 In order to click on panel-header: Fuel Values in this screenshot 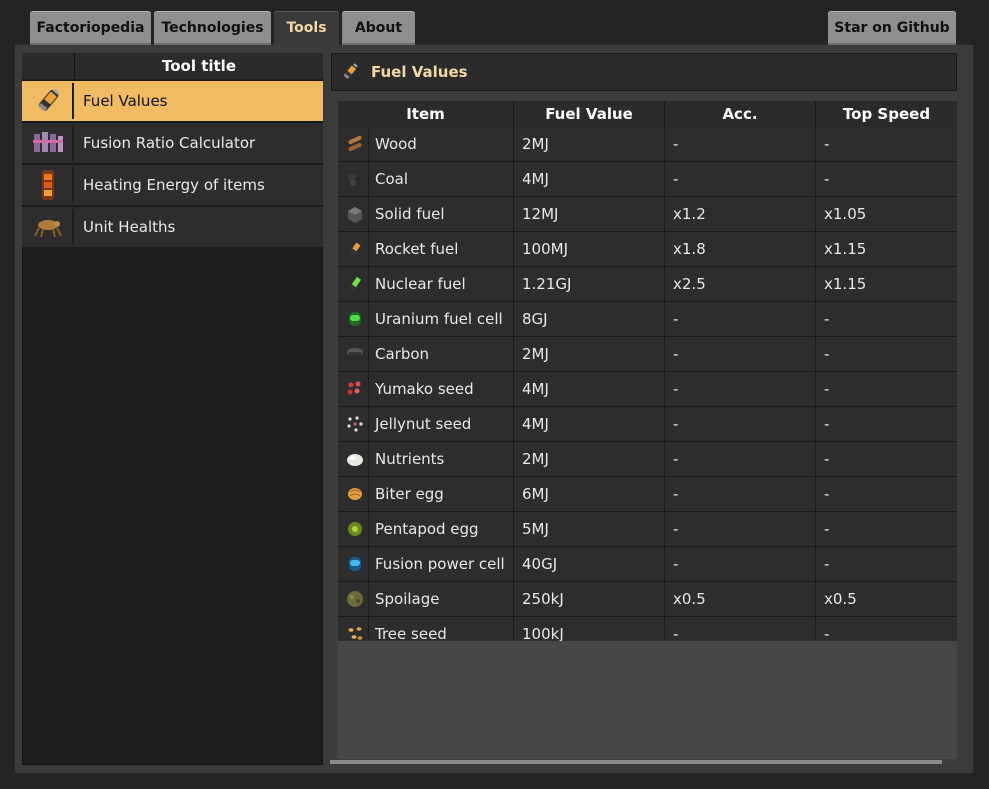, I will do `click(644, 72)`.